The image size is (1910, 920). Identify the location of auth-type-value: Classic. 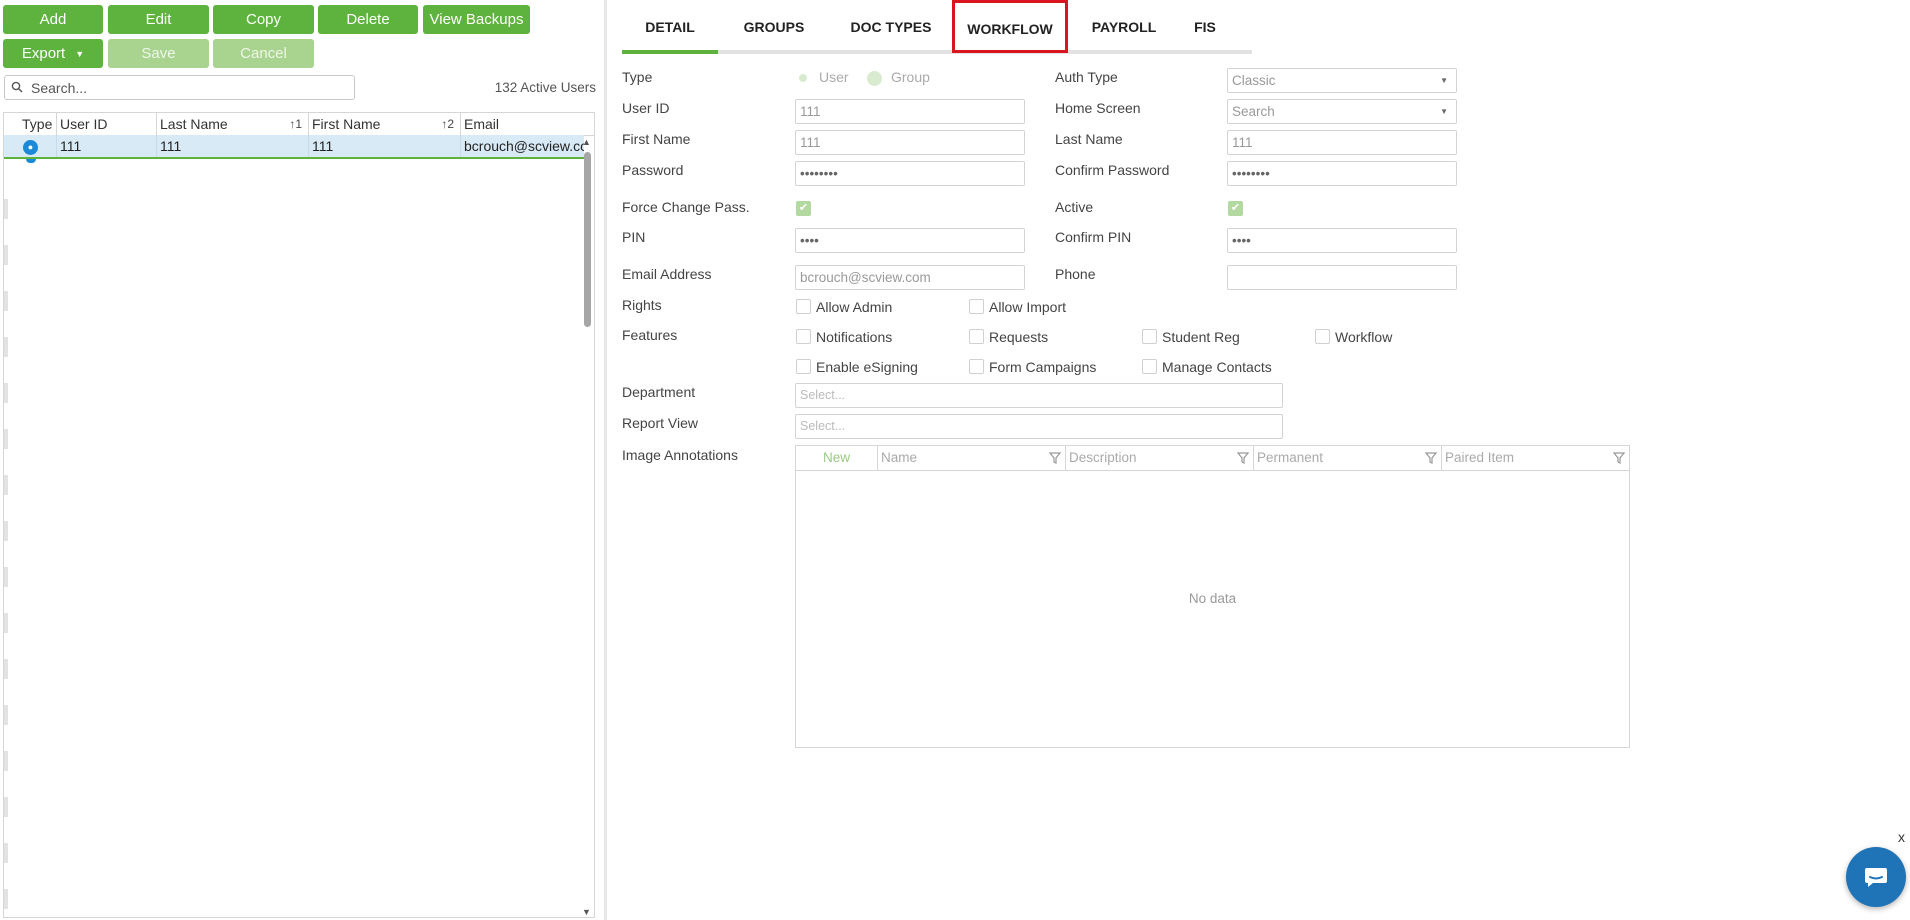
(1254, 80).